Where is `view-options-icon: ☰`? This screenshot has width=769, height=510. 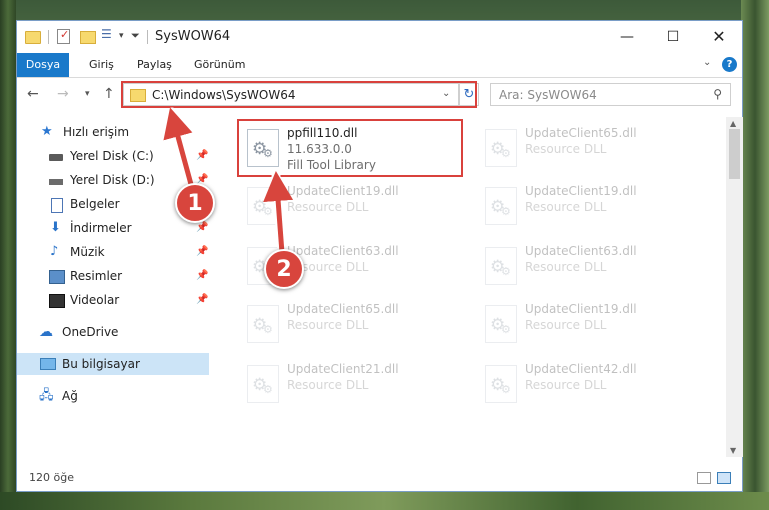 view-options-icon: ☰ is located at coordinates (106, 34).